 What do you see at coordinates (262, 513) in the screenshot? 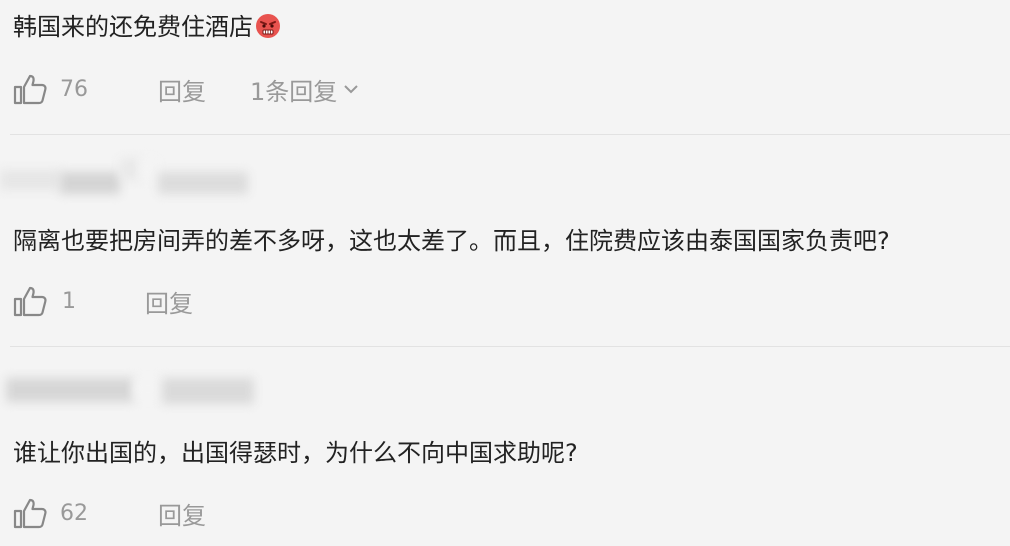
I see `comment-actions: 62 回复` at bounding box center [262, 513].